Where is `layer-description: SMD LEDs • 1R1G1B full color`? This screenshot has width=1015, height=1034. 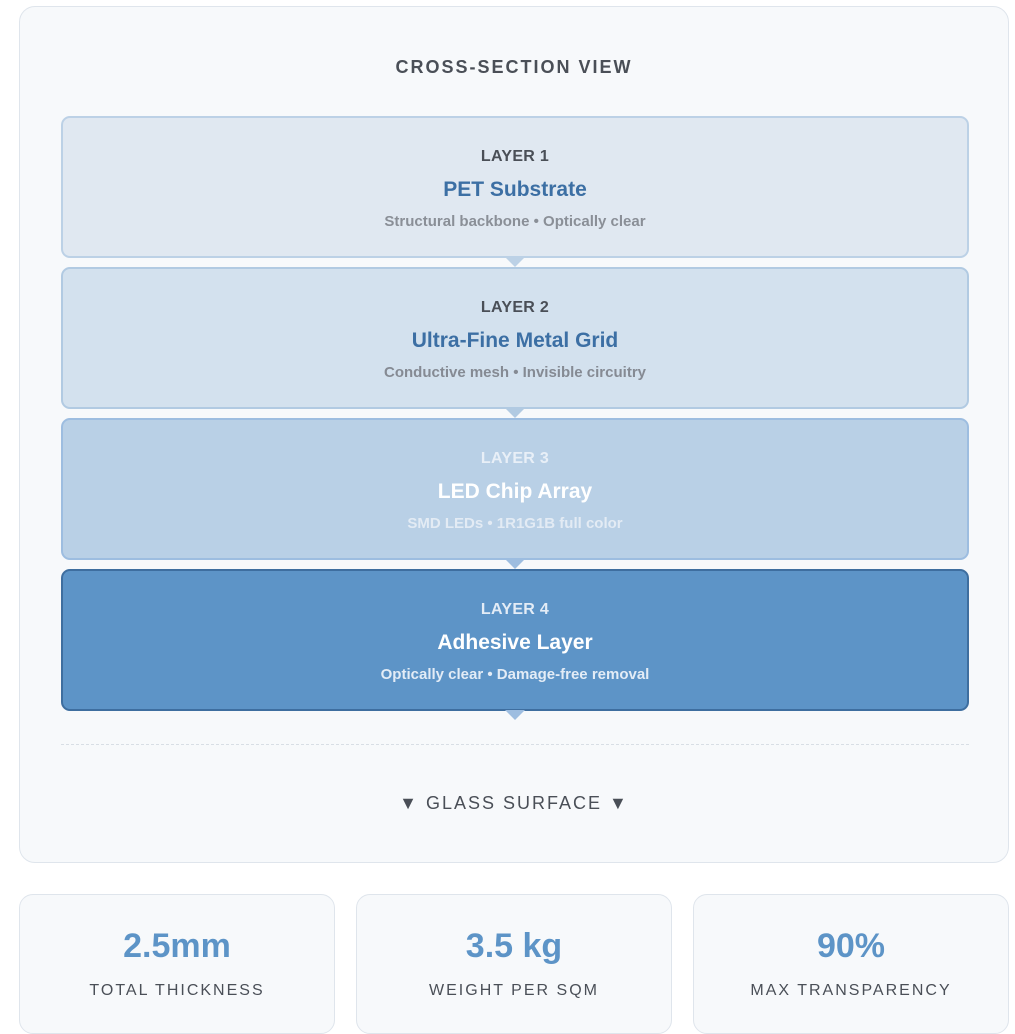 layer-description: SMD LEDs • 1R1G1B full color is located at coordinates (515, 523).